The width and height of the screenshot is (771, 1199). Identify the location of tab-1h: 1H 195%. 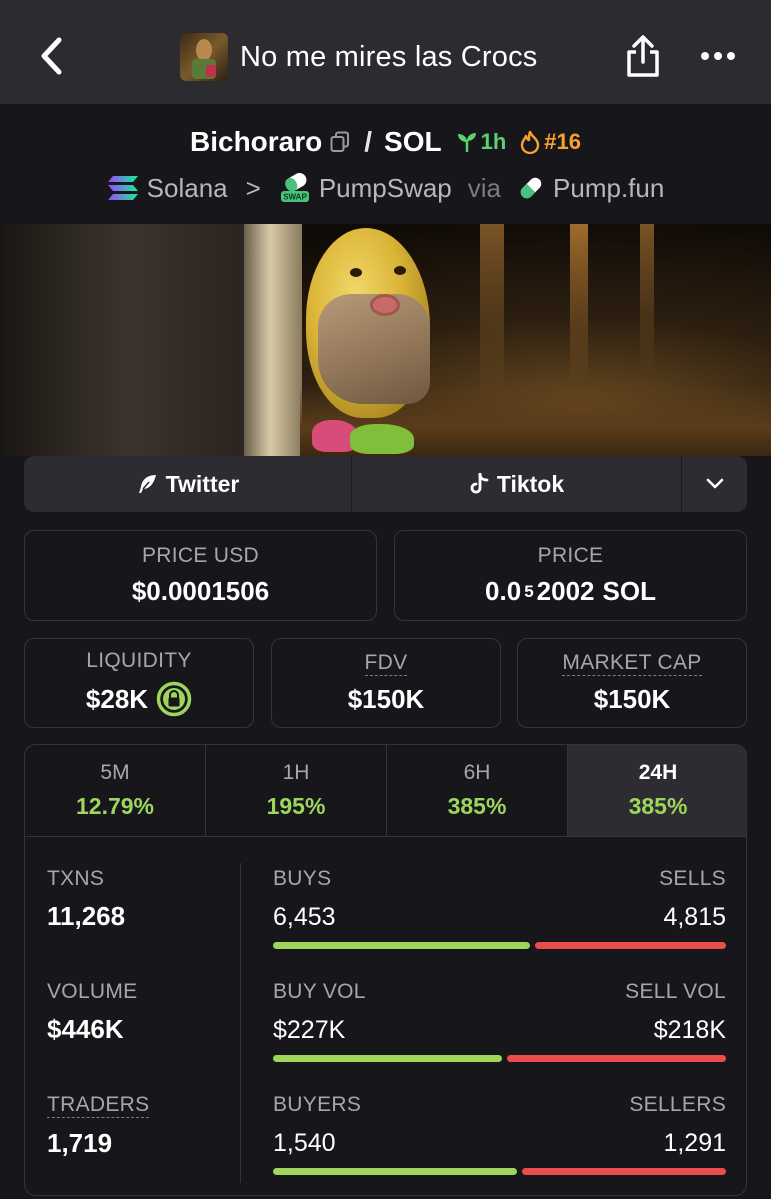
(296, 790).